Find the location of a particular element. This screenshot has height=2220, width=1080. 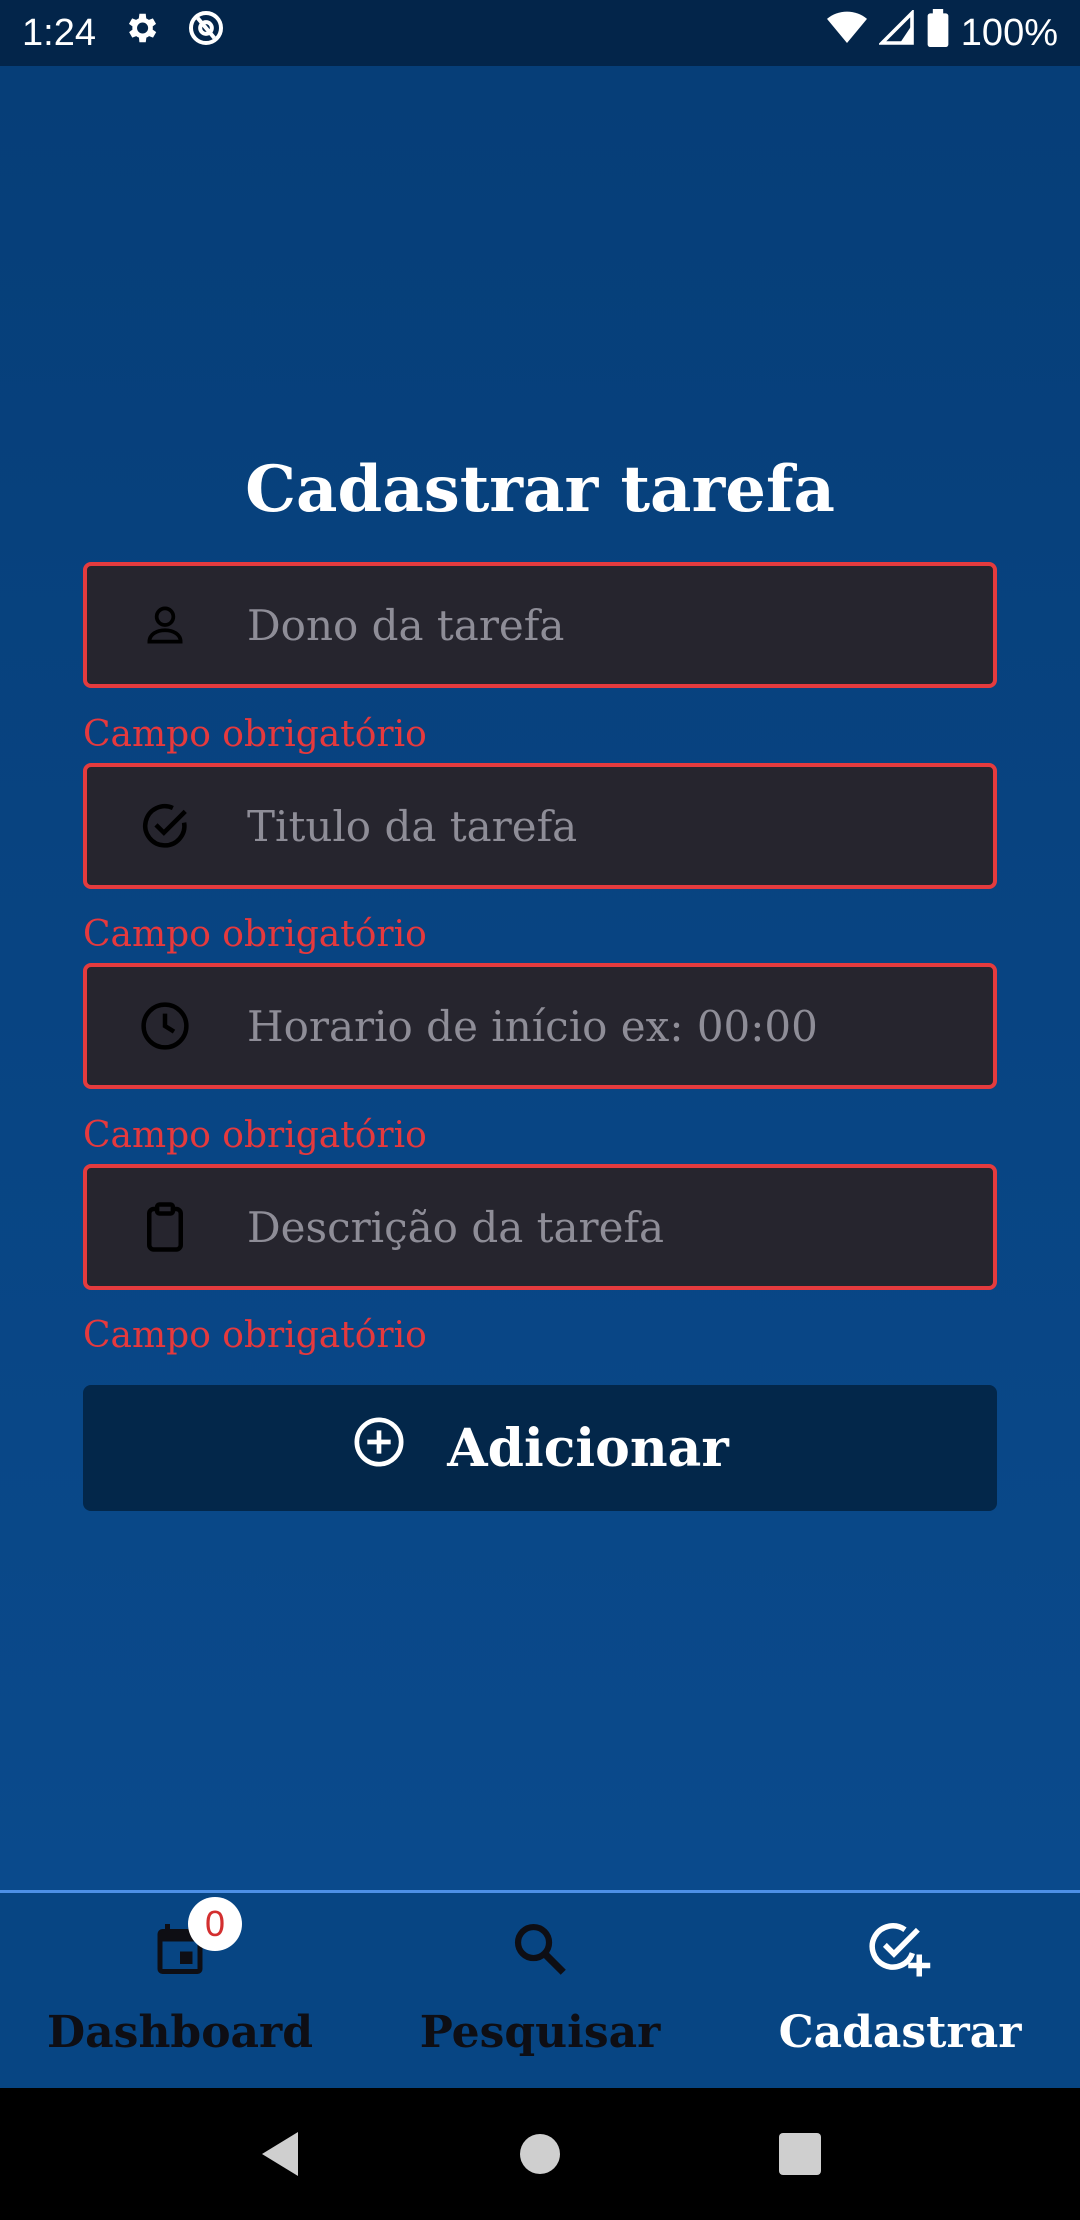

add-button: Adicionar is located at coordinates (540, 1448).